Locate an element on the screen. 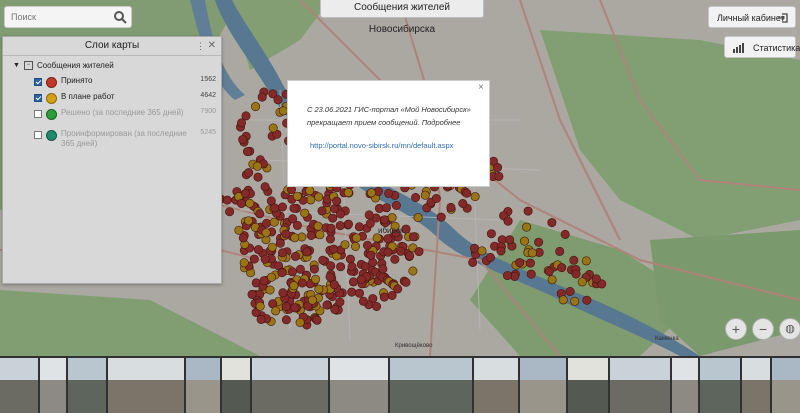  layer-group: ▼ − Сообщения жителей is located at coordinates (63, 65).